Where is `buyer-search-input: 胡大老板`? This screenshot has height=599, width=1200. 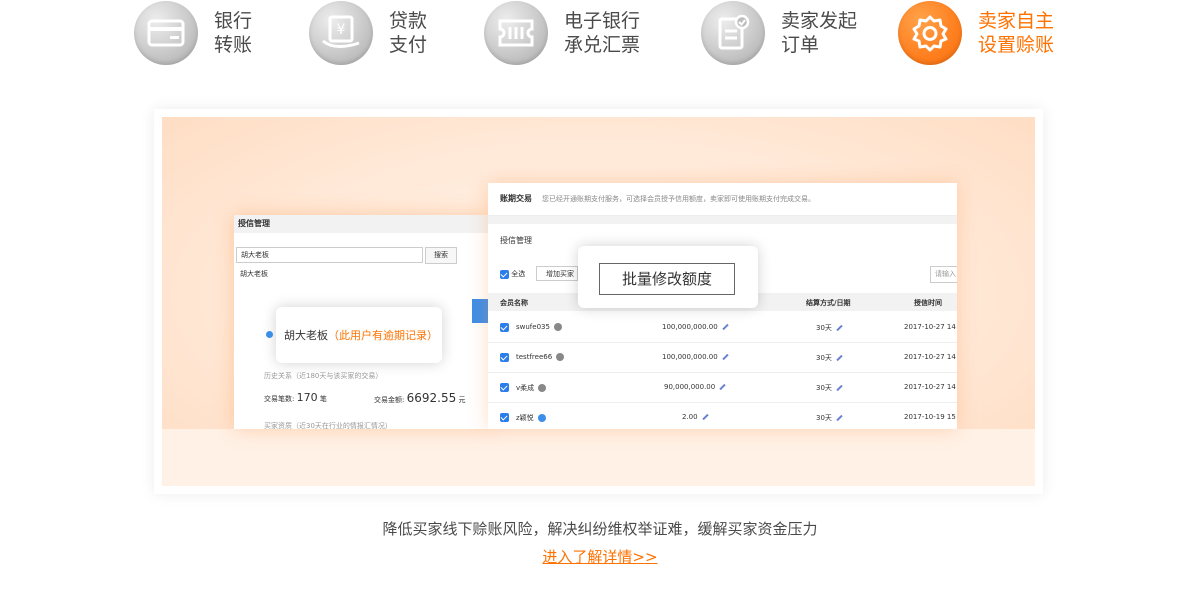
buyer-search-input: 胡大老板 is located at coordinates (329, 255).